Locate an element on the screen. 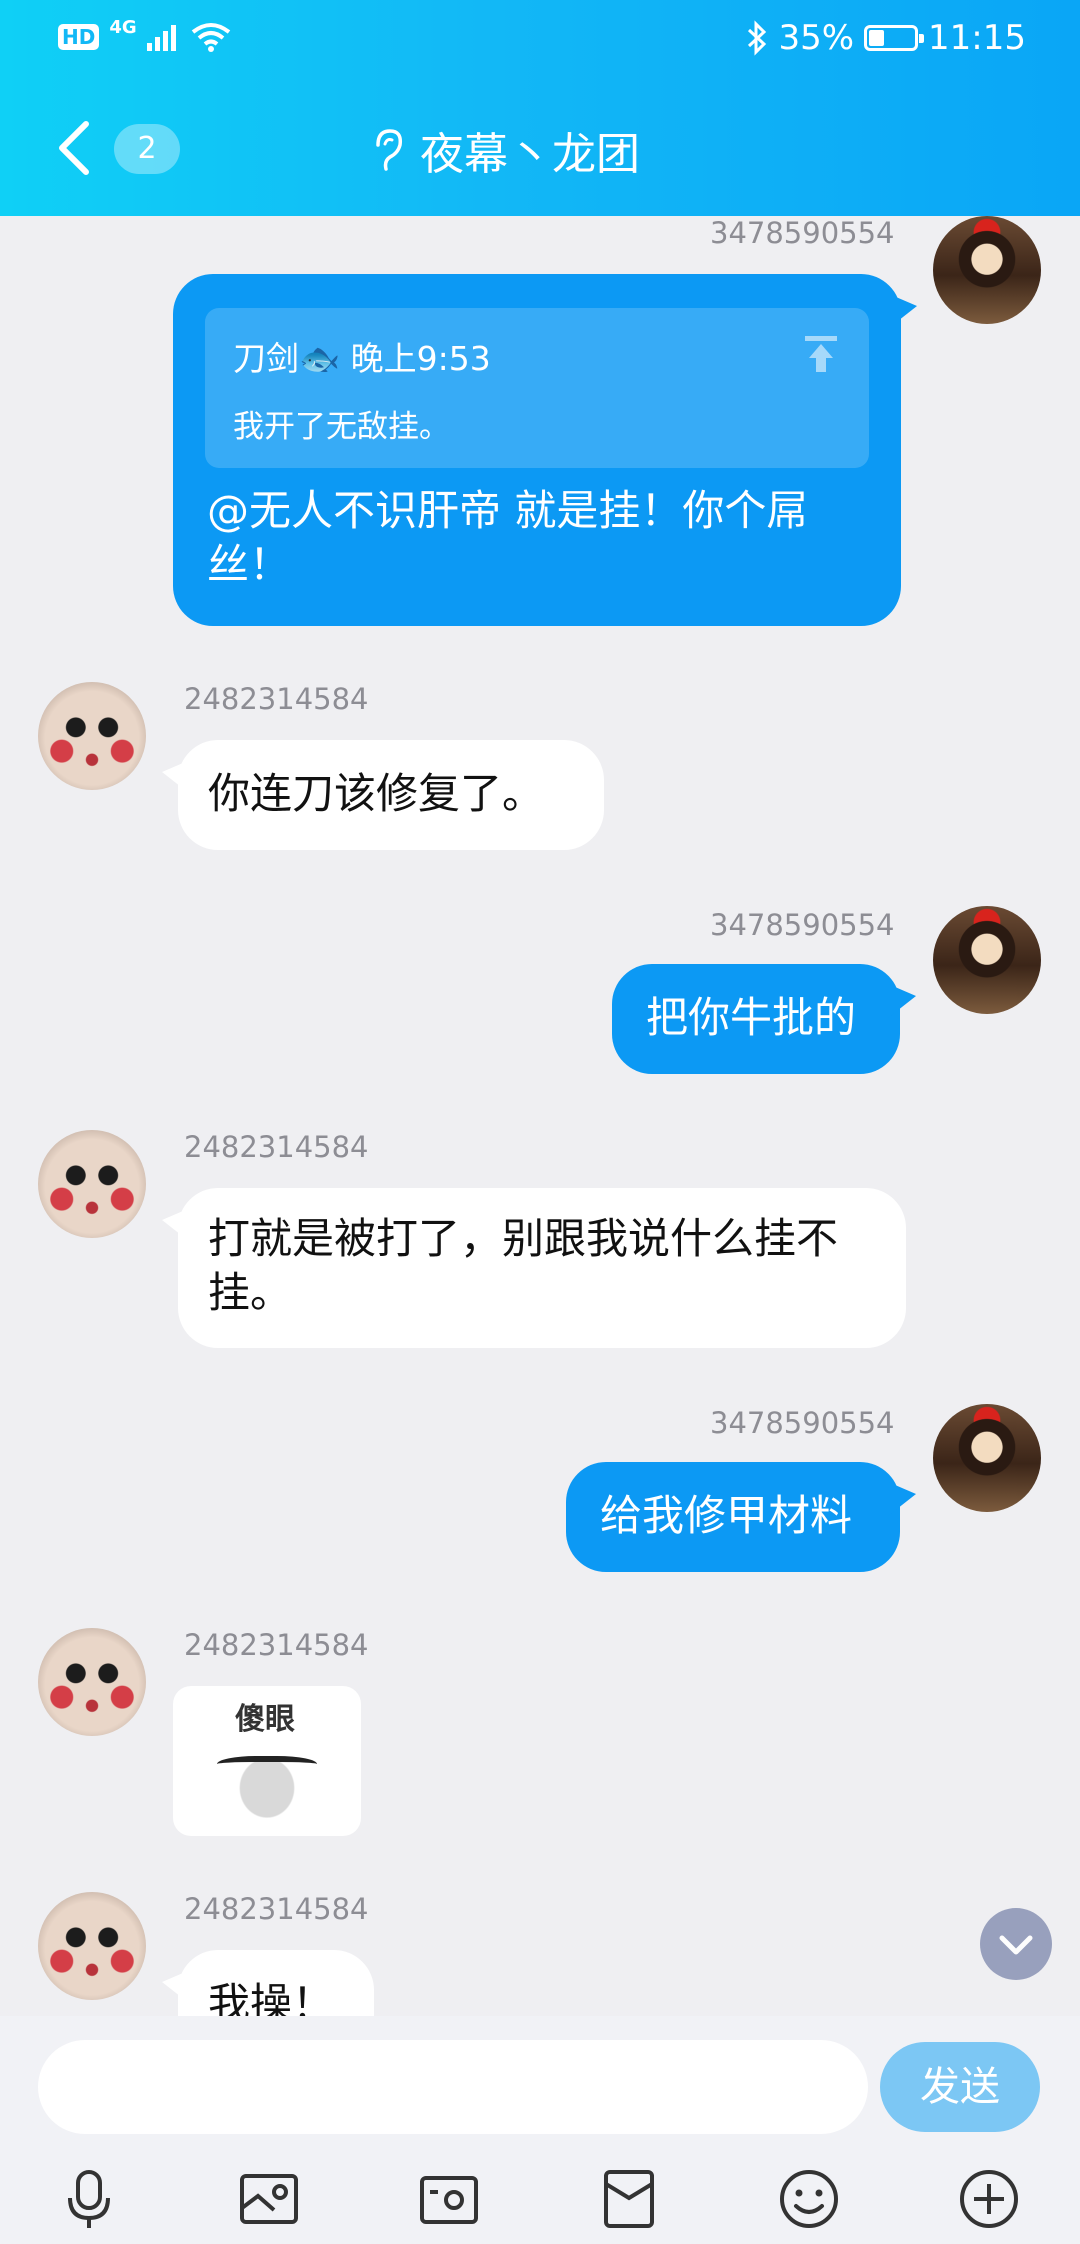  chat-title: 夜幕丶龙团 is located at coordinates (530, 154).